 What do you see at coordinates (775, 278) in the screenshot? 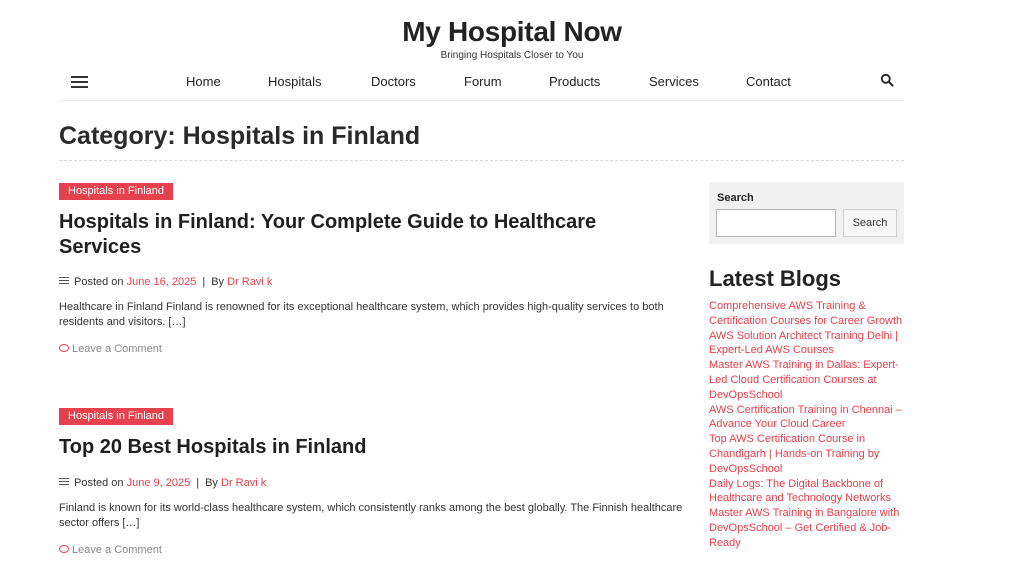
I see `latest-blogs-heading: Latest Blogs` at bounding box center [775, 278].